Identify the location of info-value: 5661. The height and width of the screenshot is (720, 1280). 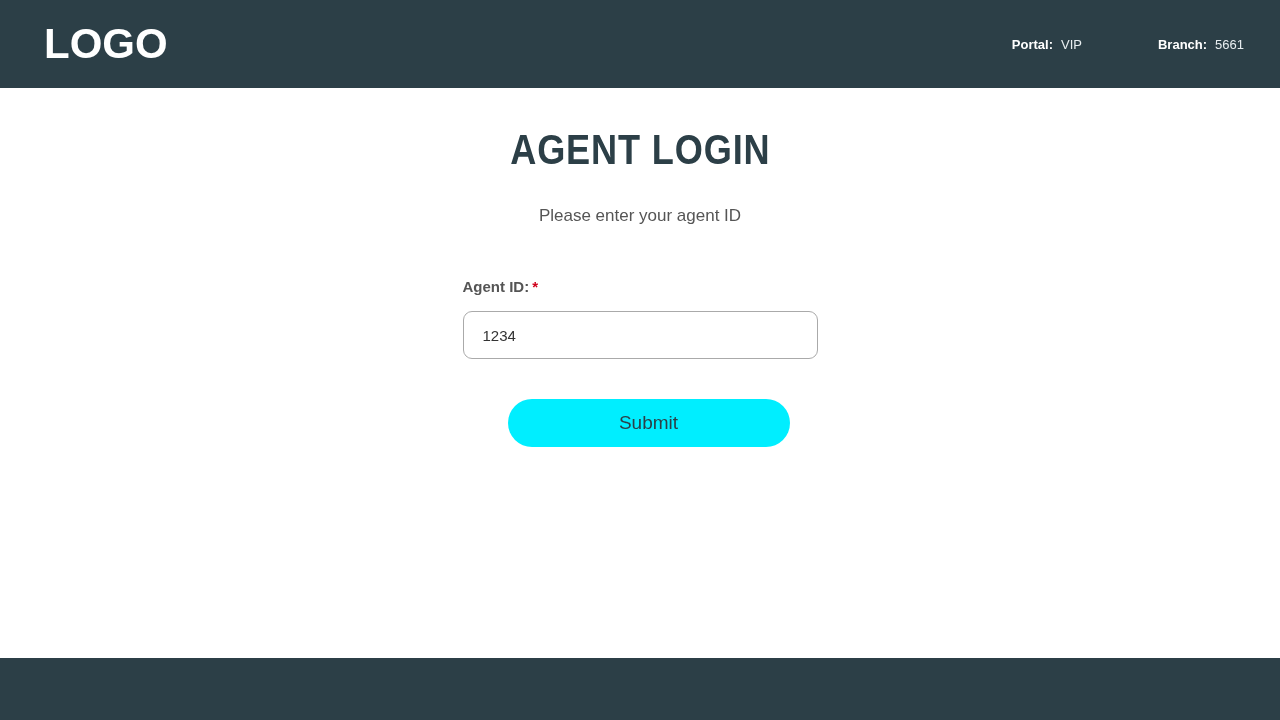
(1229, 44).